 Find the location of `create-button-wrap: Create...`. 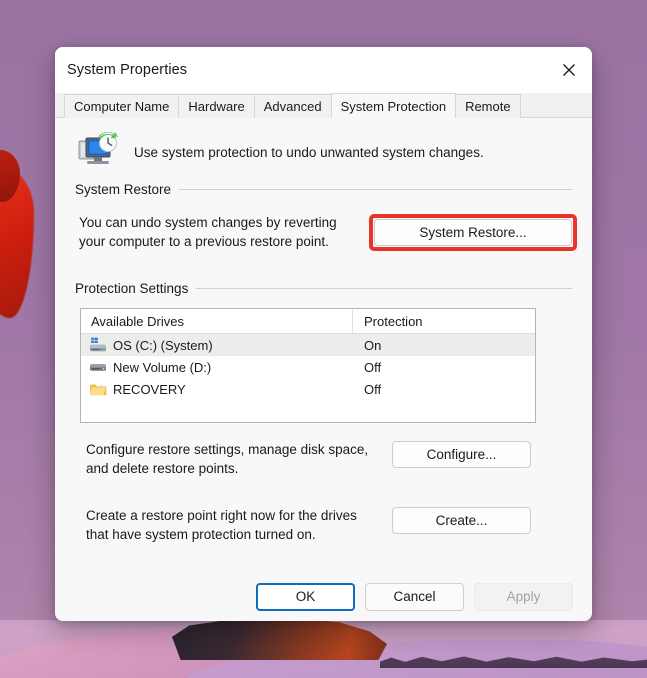

create-button-wrap: Create... is located at coordinates (461, 520).